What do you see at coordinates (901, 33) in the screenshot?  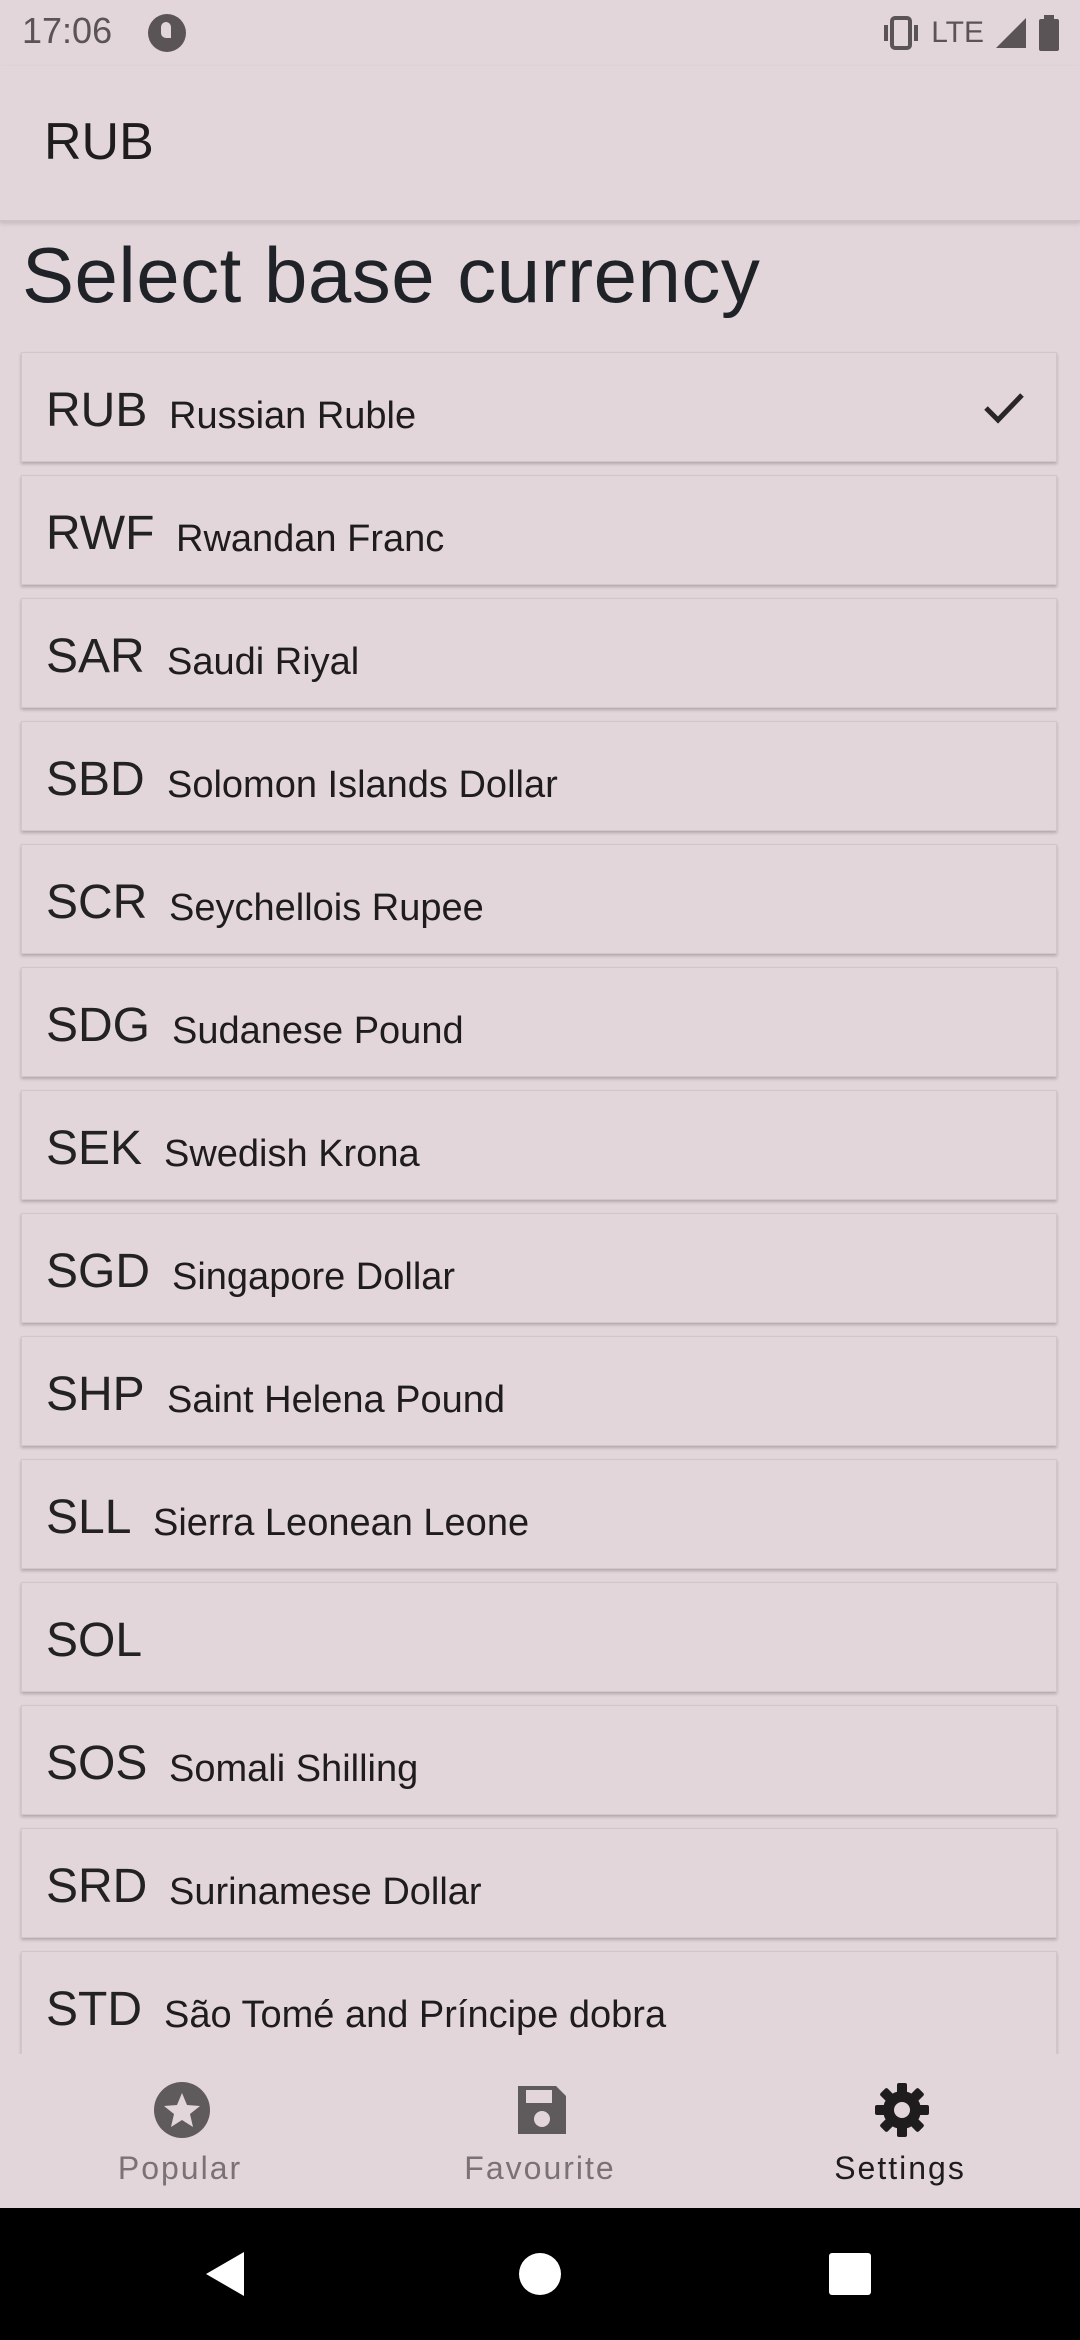 I see `vibrate-icon` at bounding box center [901, 33].